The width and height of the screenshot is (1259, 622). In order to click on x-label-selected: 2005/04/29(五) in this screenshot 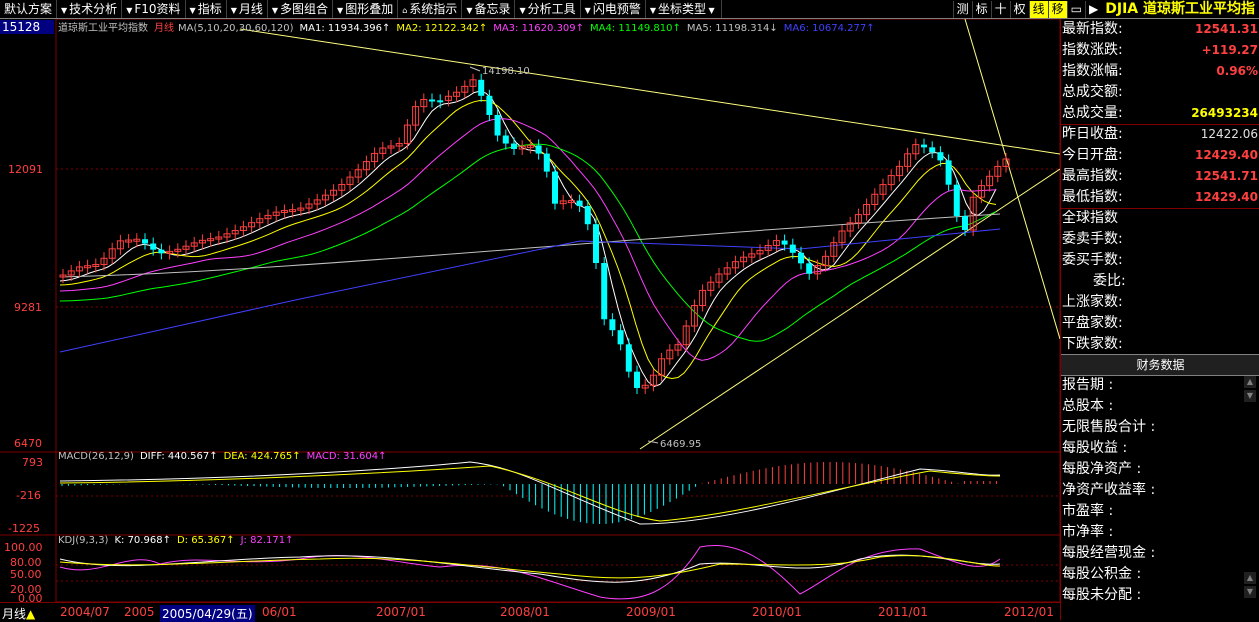, I will do `click(207, 613)`.